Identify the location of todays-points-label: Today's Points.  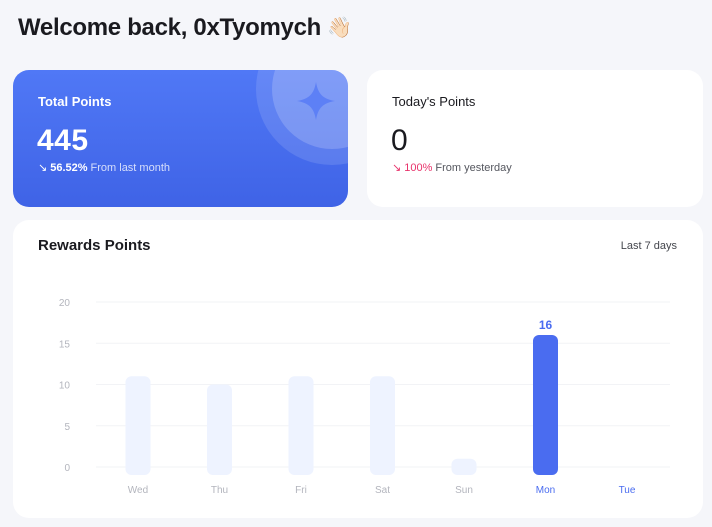
(434, 101).